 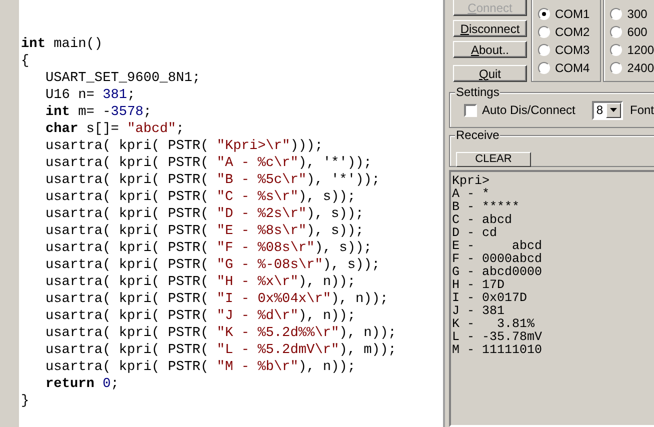 I want to click on output-line: D - cd, so click(x=475, y=233).